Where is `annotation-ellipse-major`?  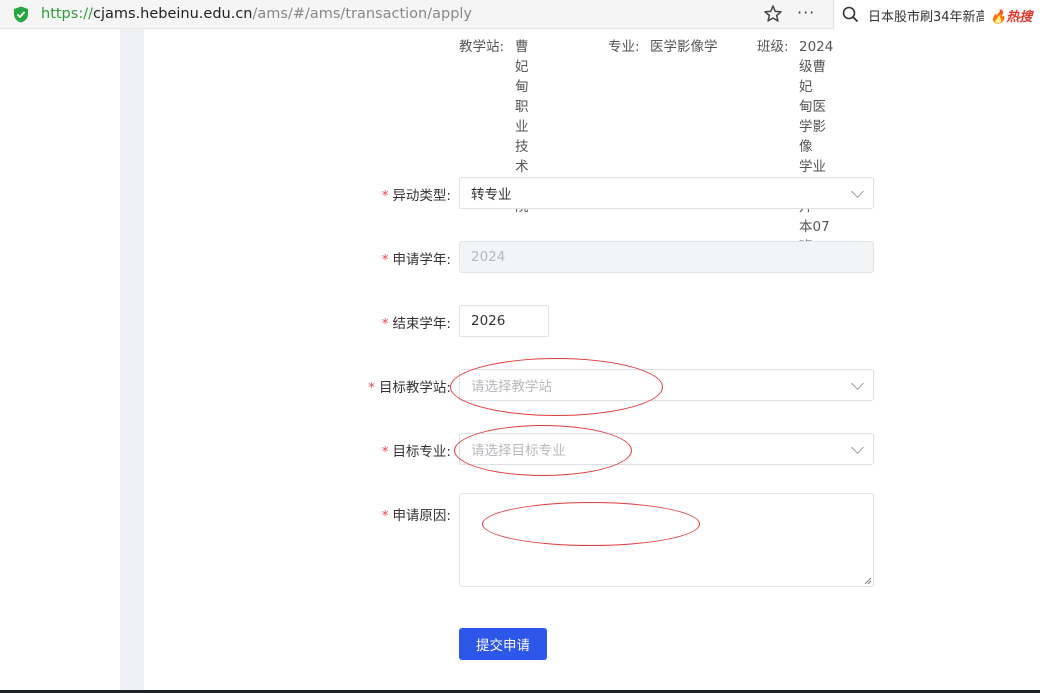 annotation-ellipse-major is located at coordinates (543, 450).